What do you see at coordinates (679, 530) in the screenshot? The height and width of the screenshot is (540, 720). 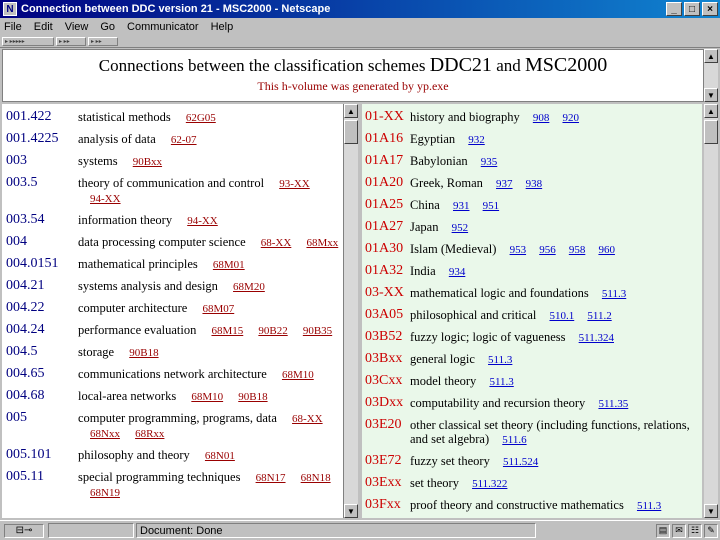 I see `mail-icon: ✉` at bounding box center [679, 530].